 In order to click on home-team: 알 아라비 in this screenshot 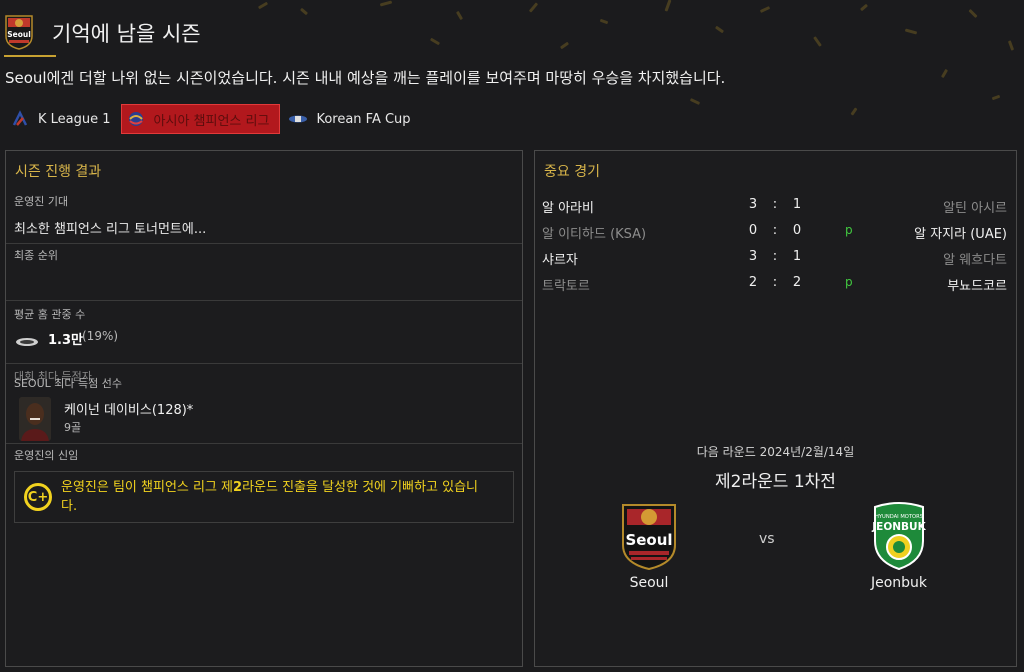, I will do `click(568, 208)`.